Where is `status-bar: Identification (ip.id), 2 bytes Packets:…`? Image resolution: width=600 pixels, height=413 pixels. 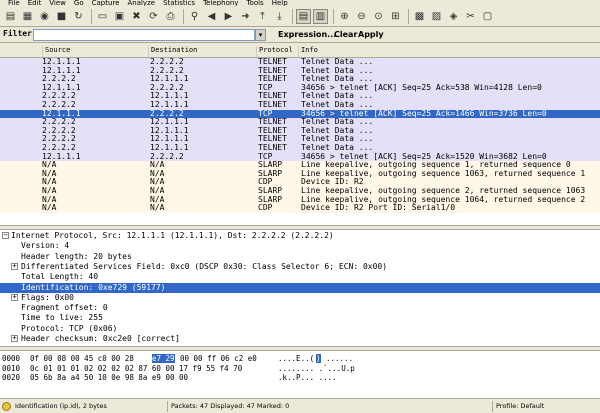
status-bar: Identification (ip.id), 2 bytes Packets:… is located at coordinates (300, 405).